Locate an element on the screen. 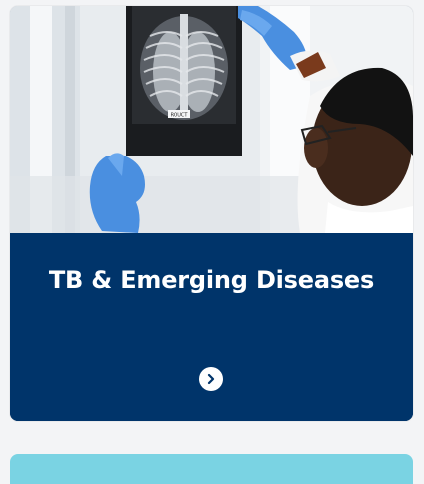  card-title: TB & Emerging Diseases is located at coordinates (211, 280).